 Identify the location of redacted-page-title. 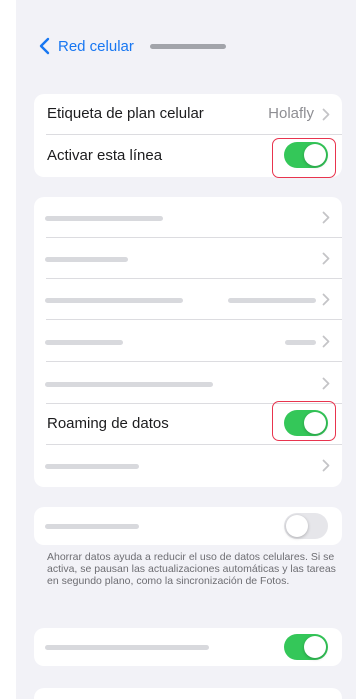
(188, 46).